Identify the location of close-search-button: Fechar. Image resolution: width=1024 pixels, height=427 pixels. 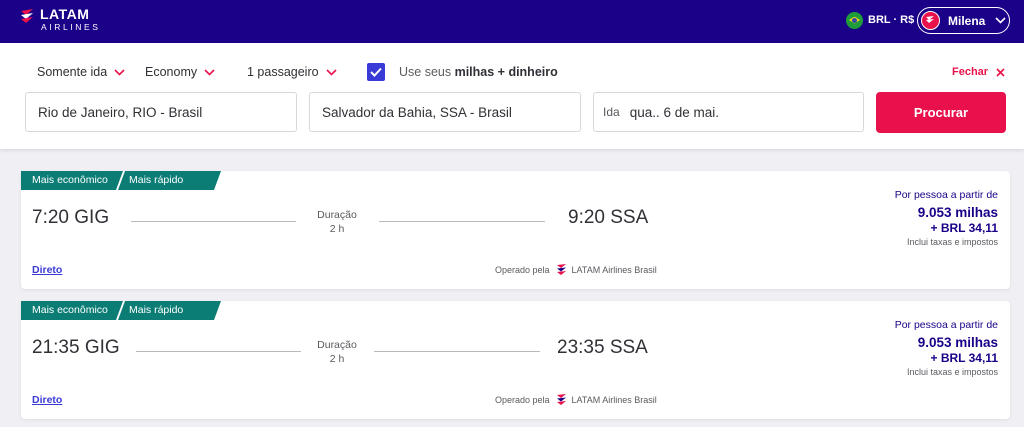
(978, 72).